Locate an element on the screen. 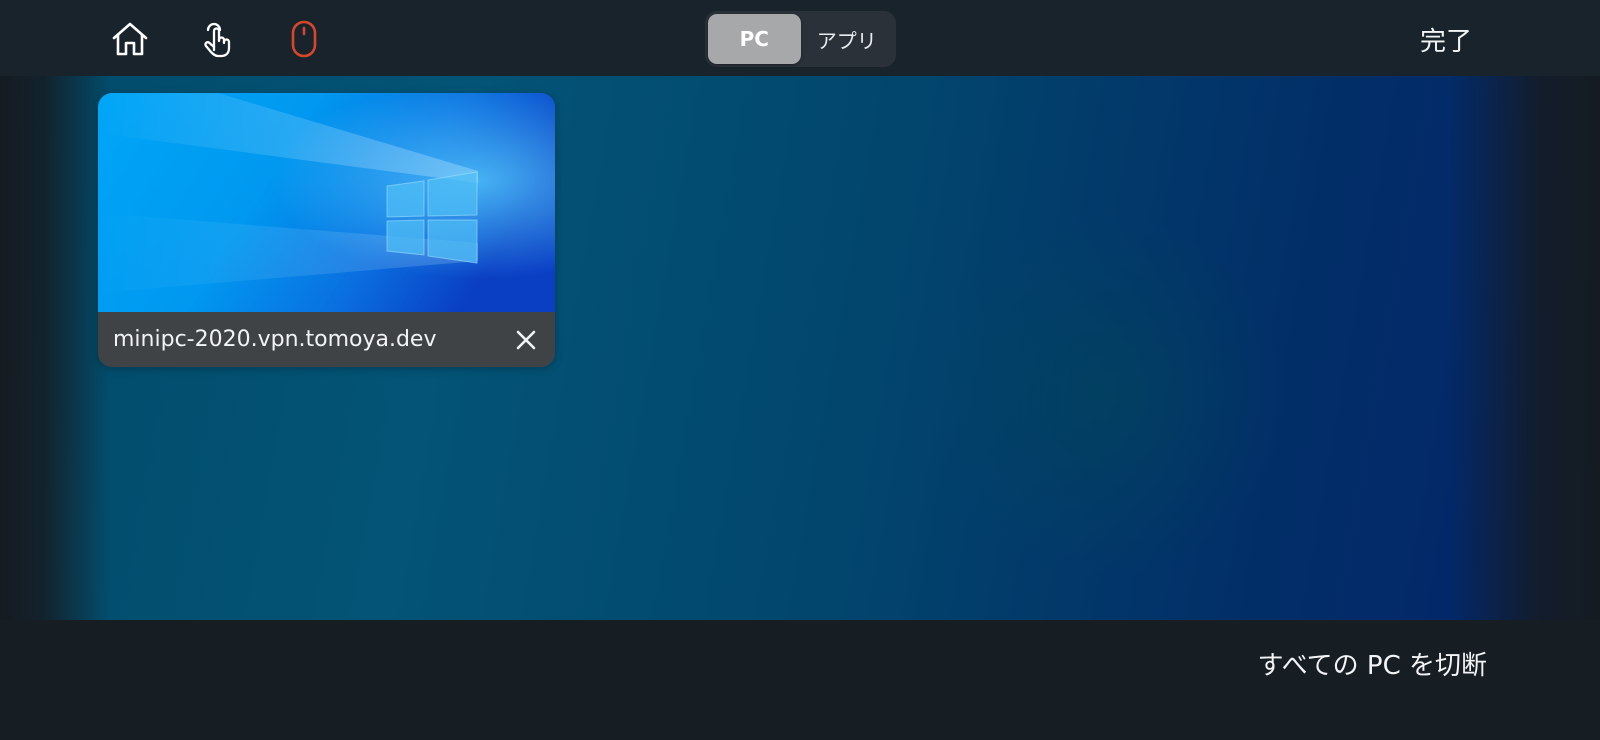 The image size is (1600, 740). windows-desktop-icon is located at coordinates (326, 202).